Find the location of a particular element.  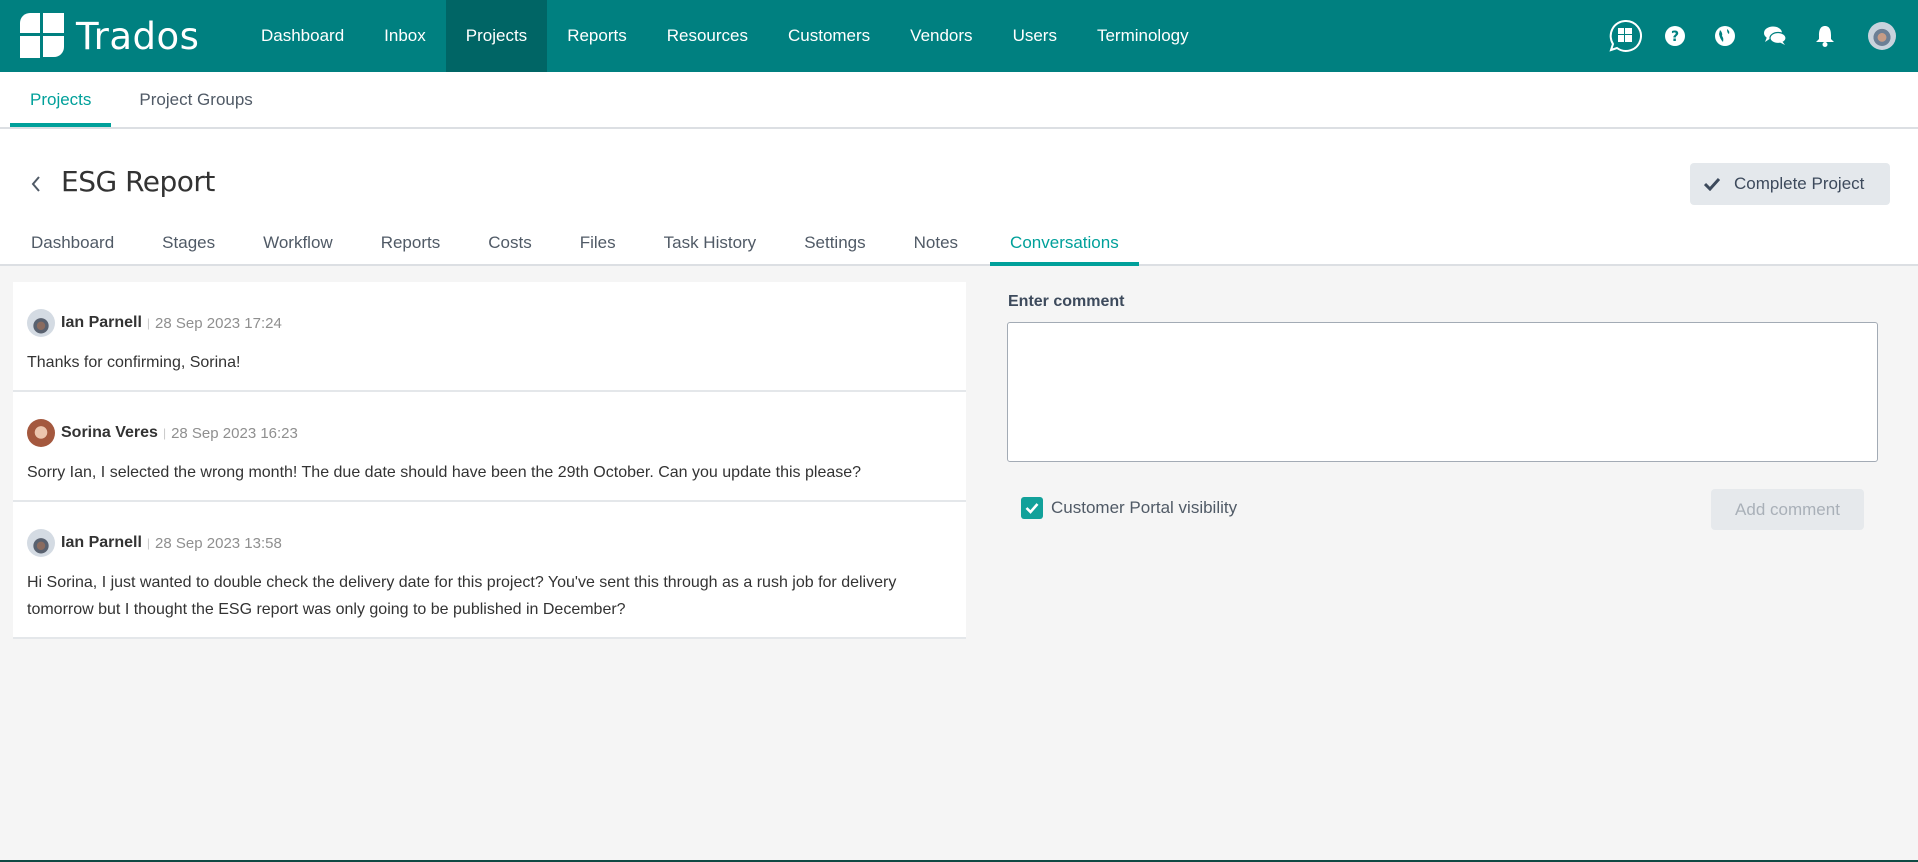

bell-icon is located at coordinates (1825, 36).